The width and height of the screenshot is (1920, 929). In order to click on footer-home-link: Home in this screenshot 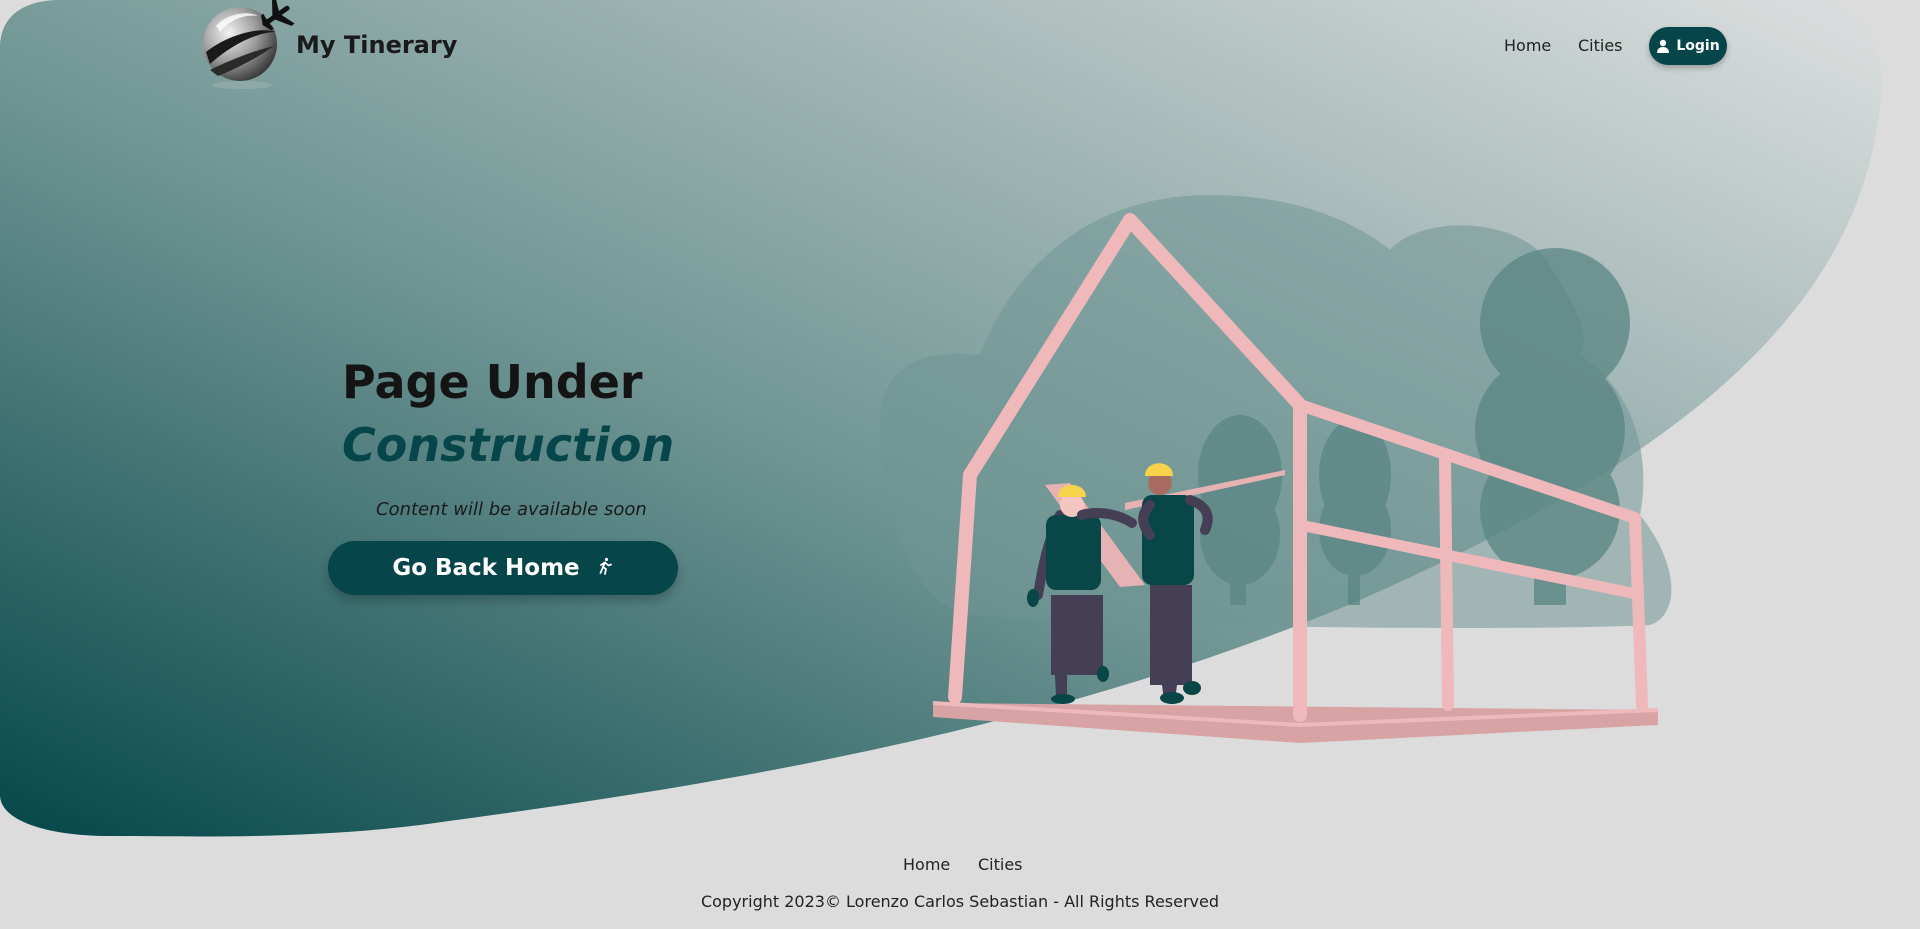, I will do `click(926, 864)`.